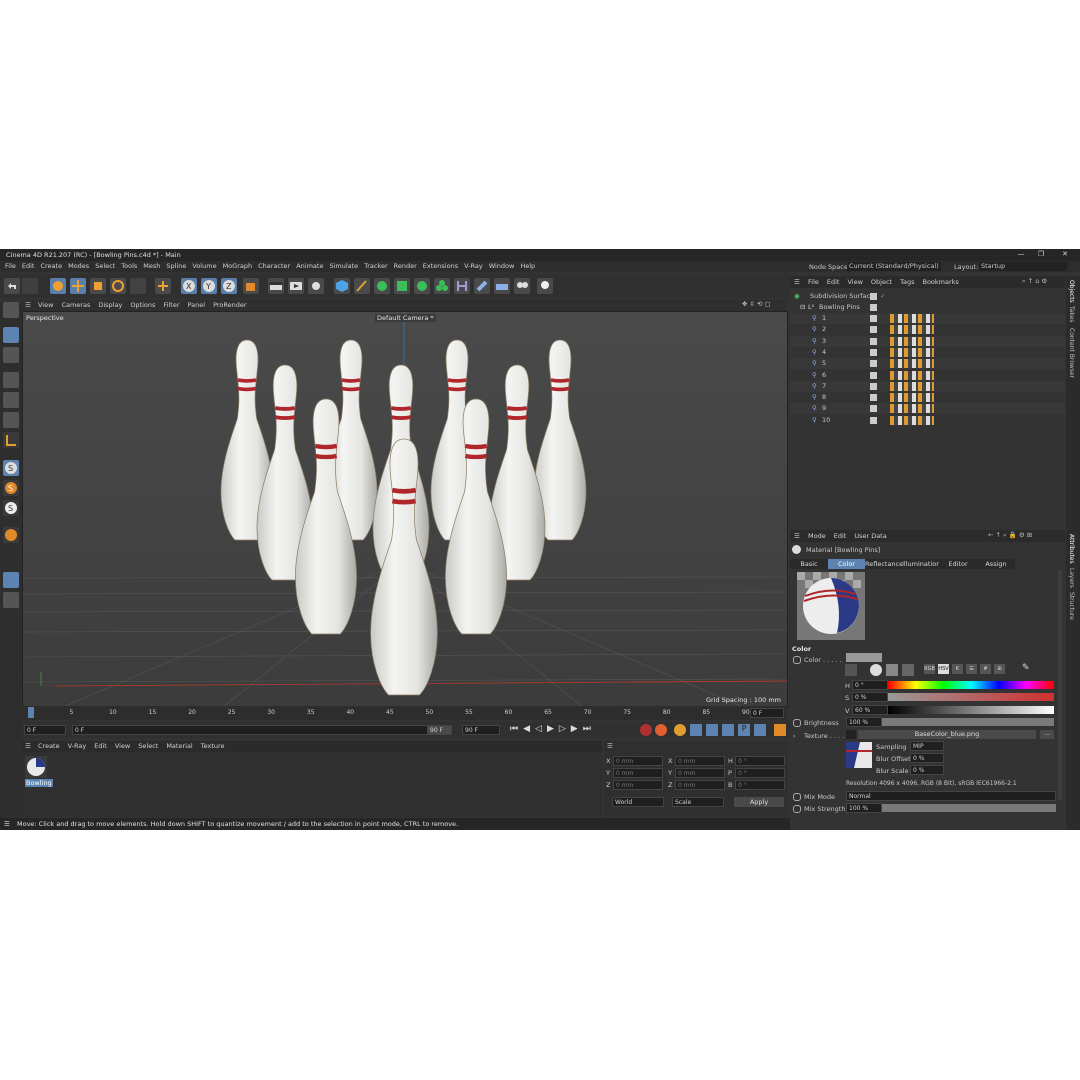  Describe the element at coordinates (209, 286) in the screenshot. I see `y-axis-lock-icon: Y` at that location.